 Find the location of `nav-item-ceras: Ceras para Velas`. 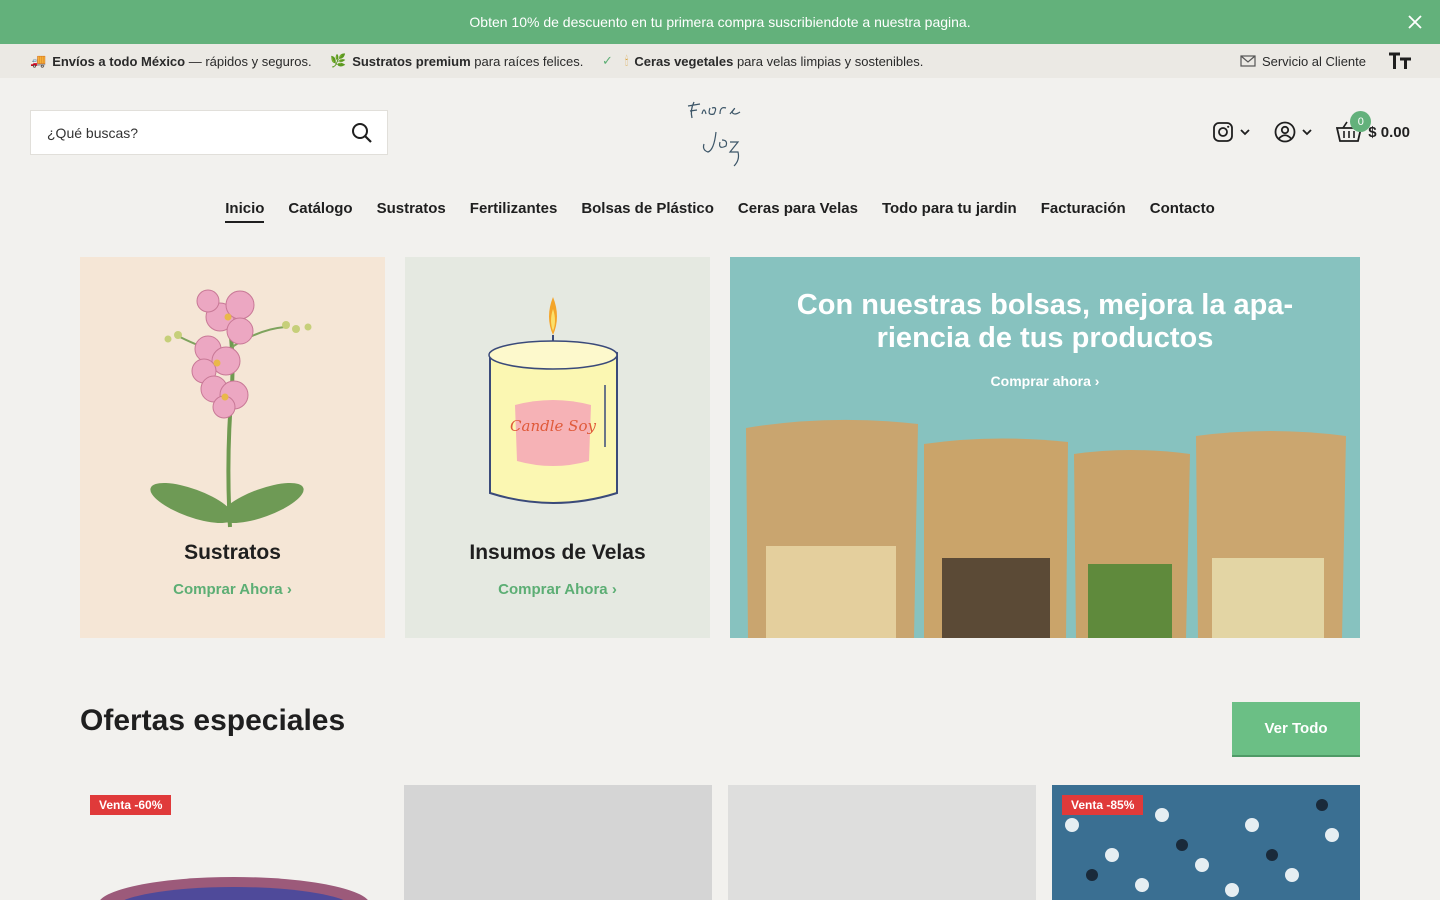

nav-item-ceras: Ceras para Velas is located at coordinates (798, 208).